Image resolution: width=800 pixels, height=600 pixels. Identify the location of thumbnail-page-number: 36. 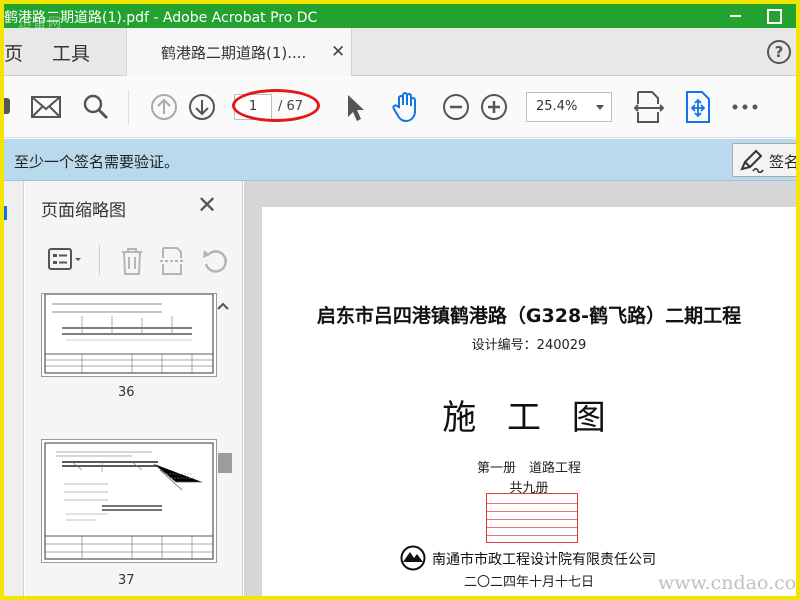
(126, 392).